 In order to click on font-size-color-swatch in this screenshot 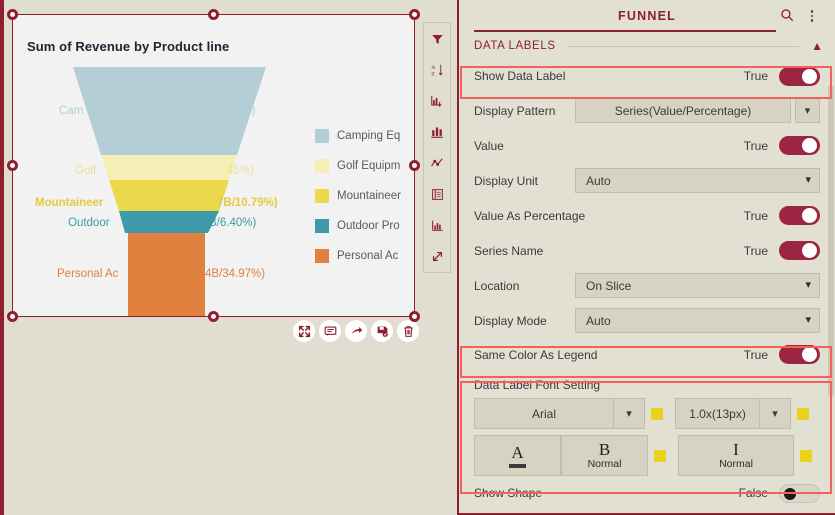, I will do `click(803, 413)`.